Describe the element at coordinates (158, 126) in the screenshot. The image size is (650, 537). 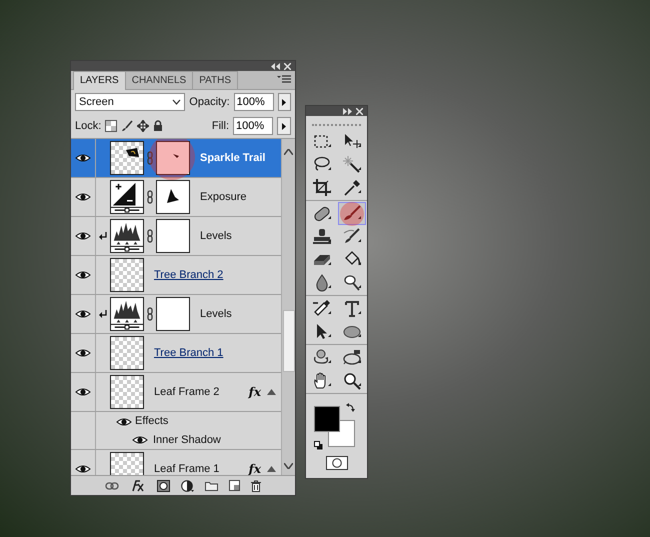
I see `padlock-icon` at that location.